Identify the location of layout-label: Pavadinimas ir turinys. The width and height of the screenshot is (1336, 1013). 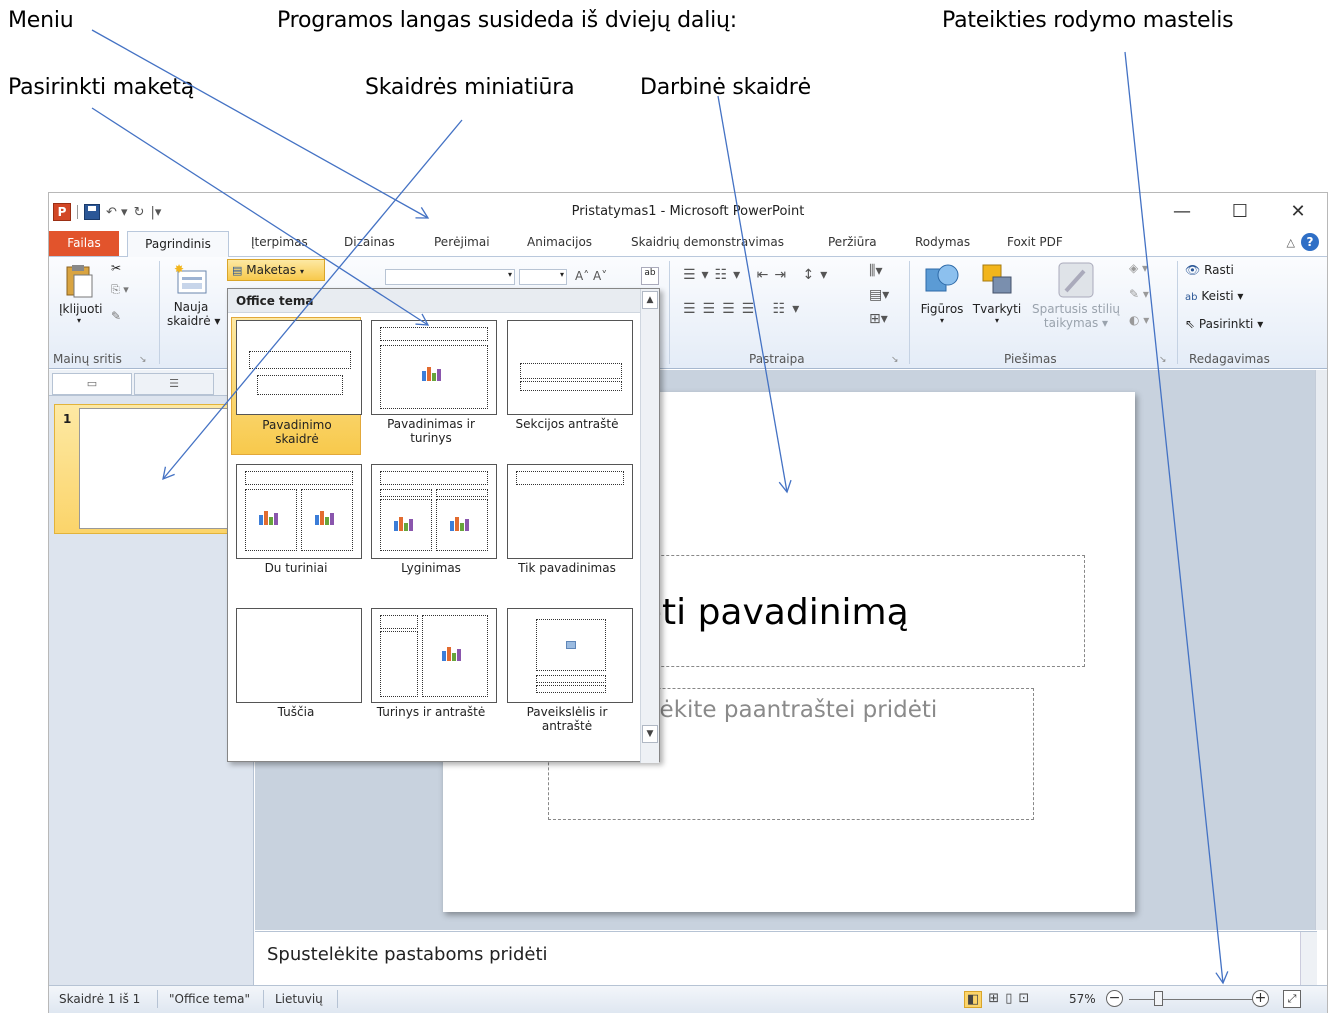
(431, 431).